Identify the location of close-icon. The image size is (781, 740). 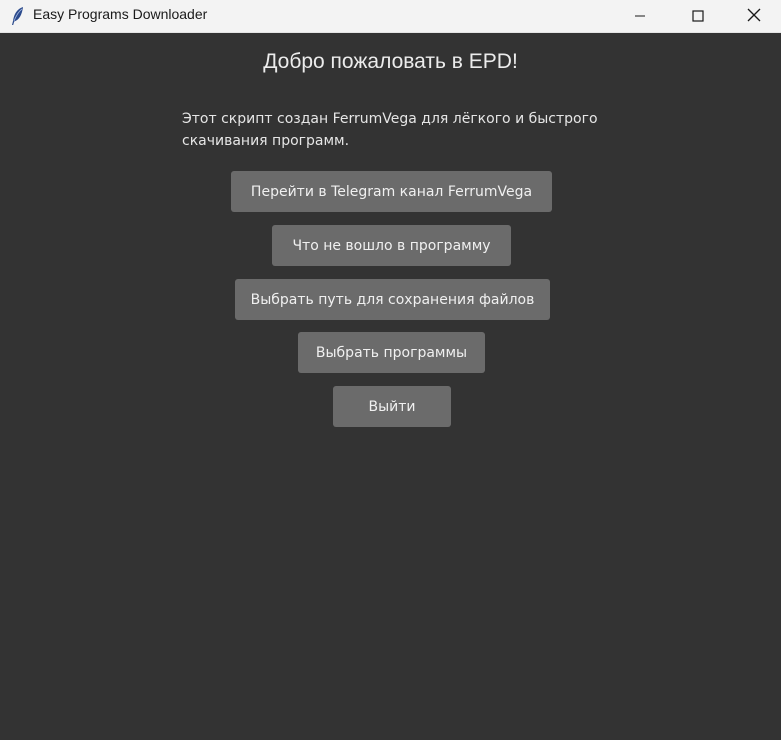
(754, 16).